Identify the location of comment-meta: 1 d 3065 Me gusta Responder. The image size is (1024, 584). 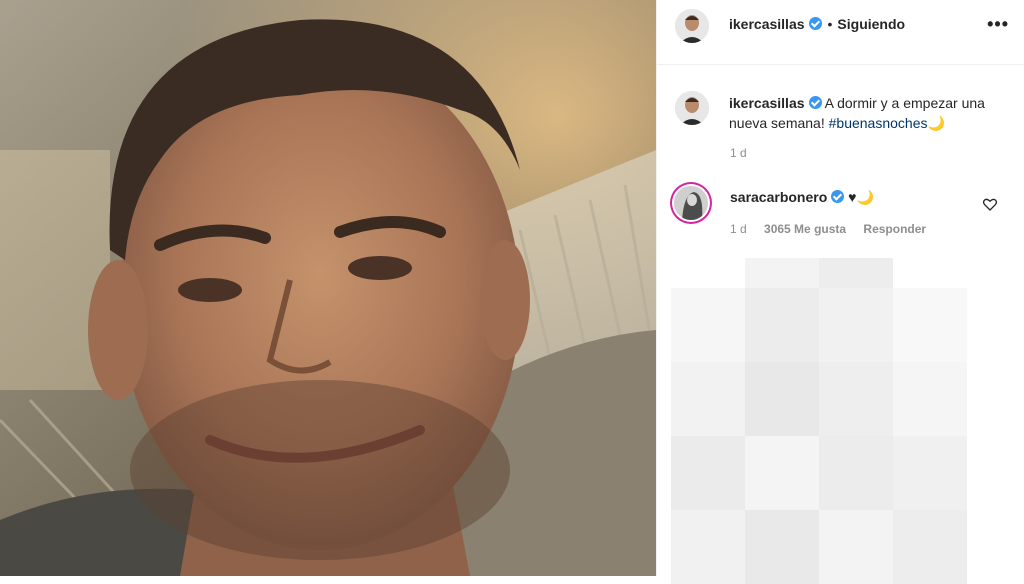
(828, 229).